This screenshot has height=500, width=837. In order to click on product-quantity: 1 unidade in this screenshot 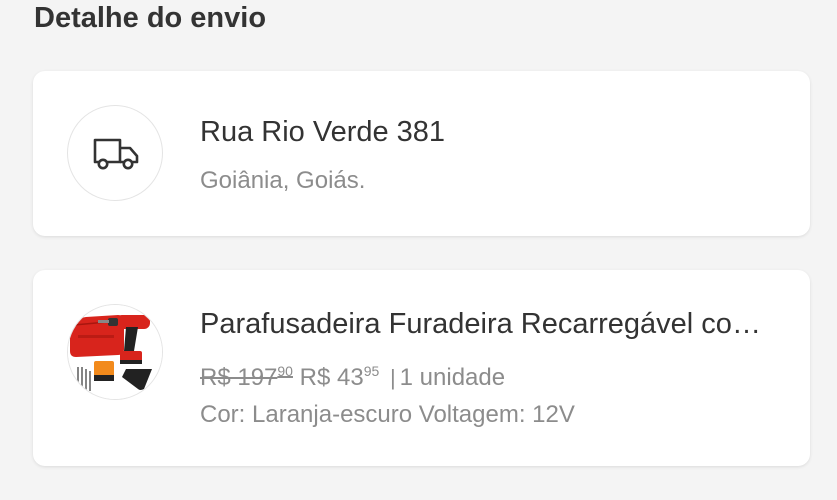, I will do `click(452, 377)`.